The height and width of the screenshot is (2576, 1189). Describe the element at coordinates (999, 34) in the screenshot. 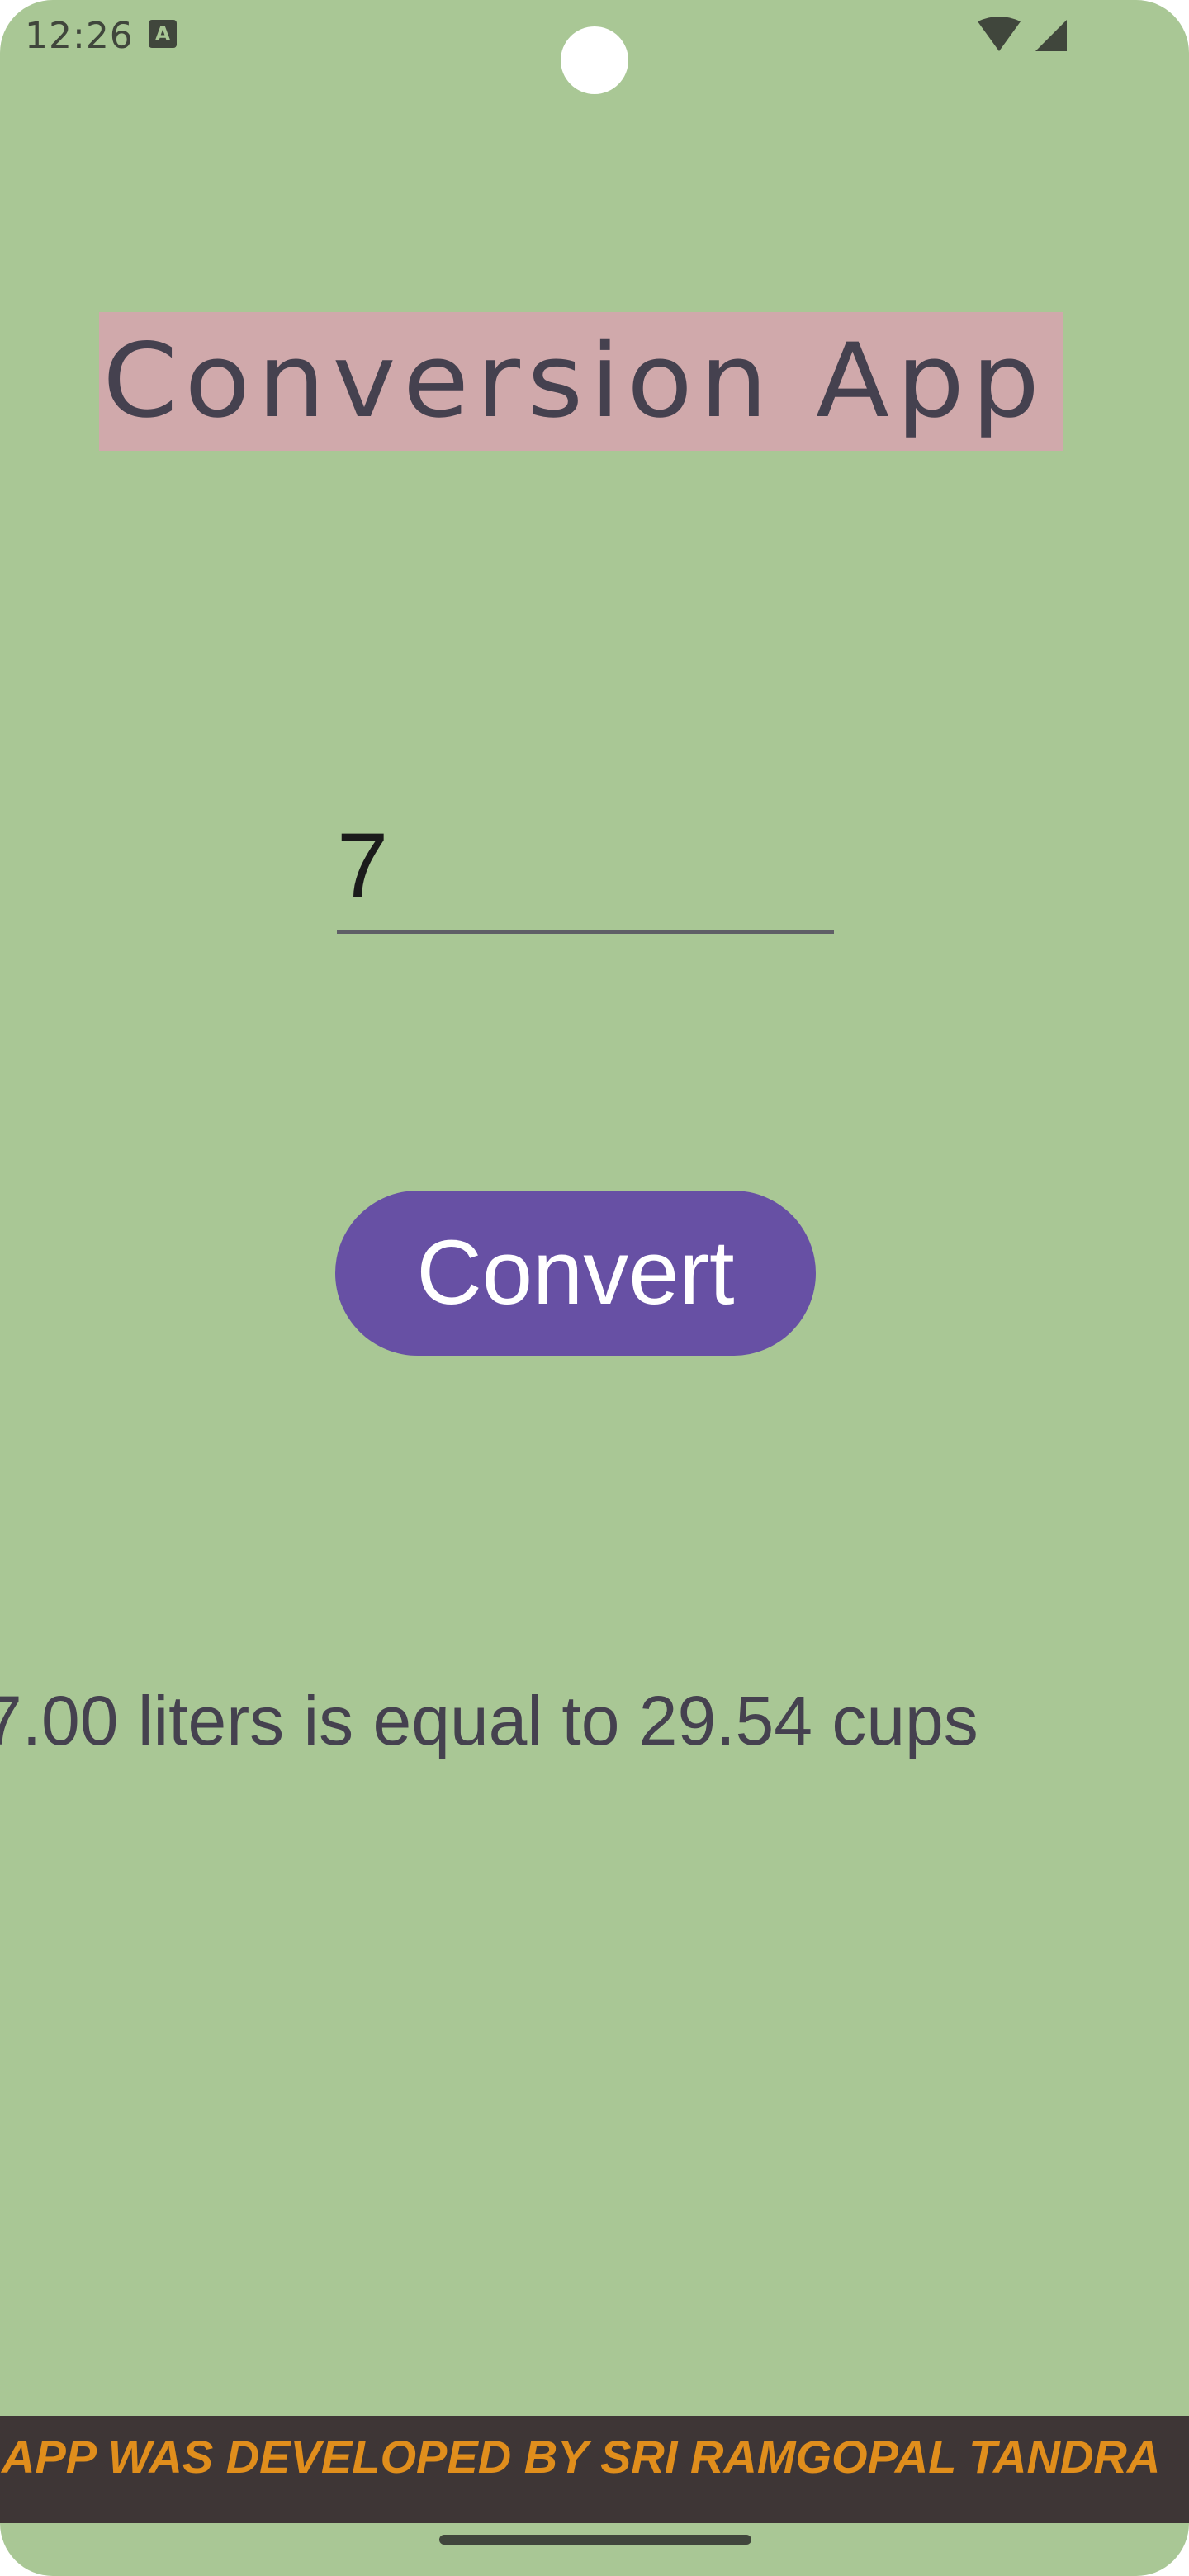

I see `wifi-icon` at that location.